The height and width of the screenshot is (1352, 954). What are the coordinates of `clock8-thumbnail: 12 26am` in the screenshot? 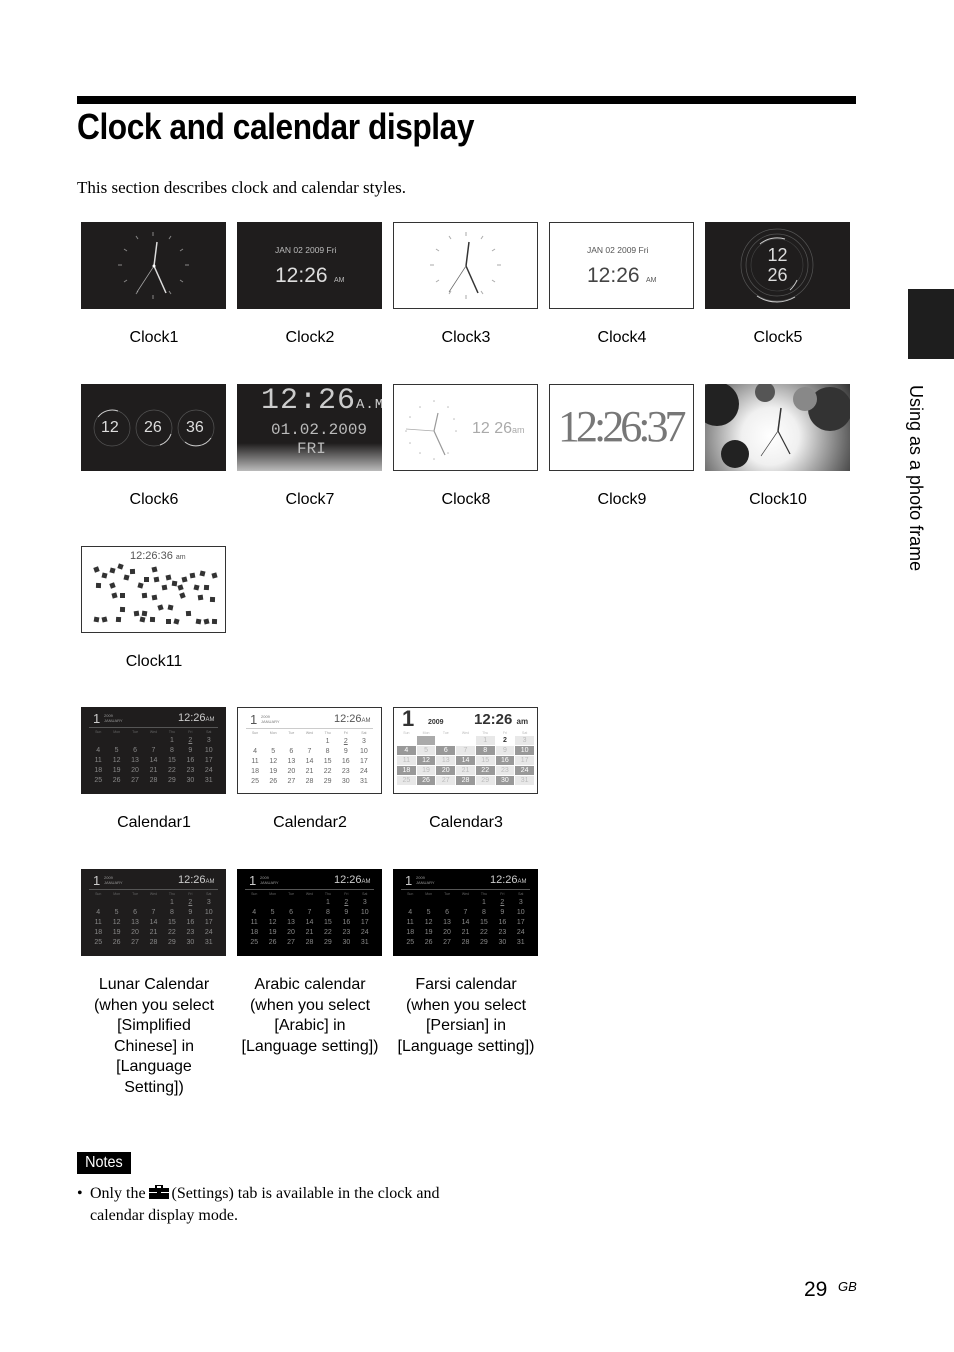 It's located at (465, 427).